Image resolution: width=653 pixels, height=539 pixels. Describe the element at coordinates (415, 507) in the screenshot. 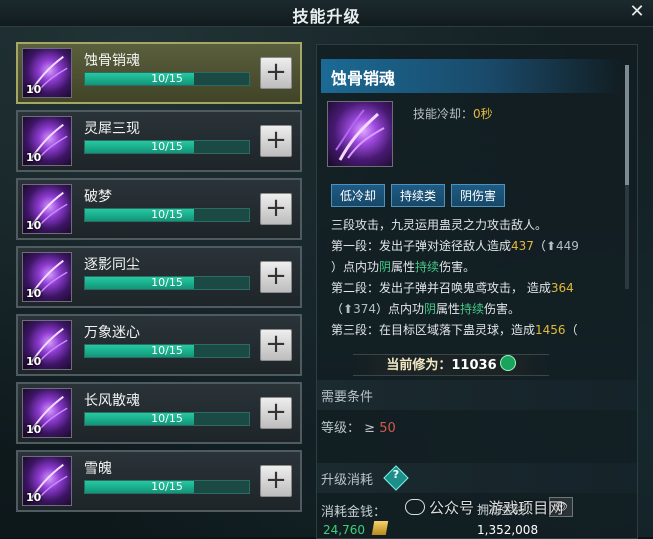

I see `wechat-logo-icon` at that location.